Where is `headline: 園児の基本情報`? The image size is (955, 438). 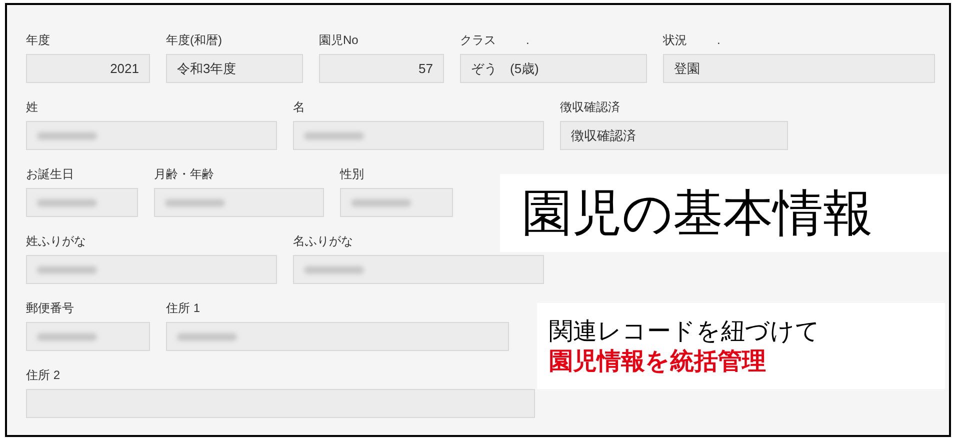
headline: 園児の基本情報 is located at coordinates (697, 213).